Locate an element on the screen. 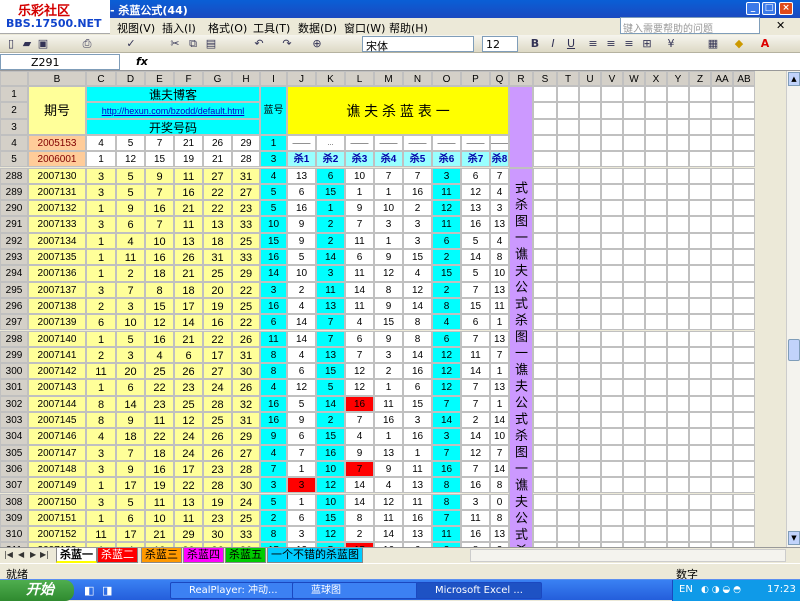  ball-cell: 11 is located at coordinates (130, 257).